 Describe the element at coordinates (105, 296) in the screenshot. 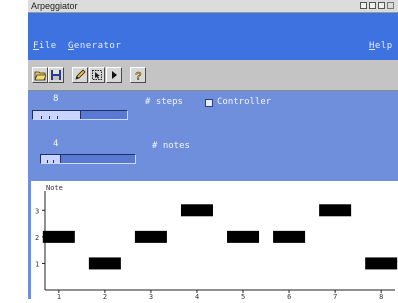

I see `x-tick-label: 2` at that location.